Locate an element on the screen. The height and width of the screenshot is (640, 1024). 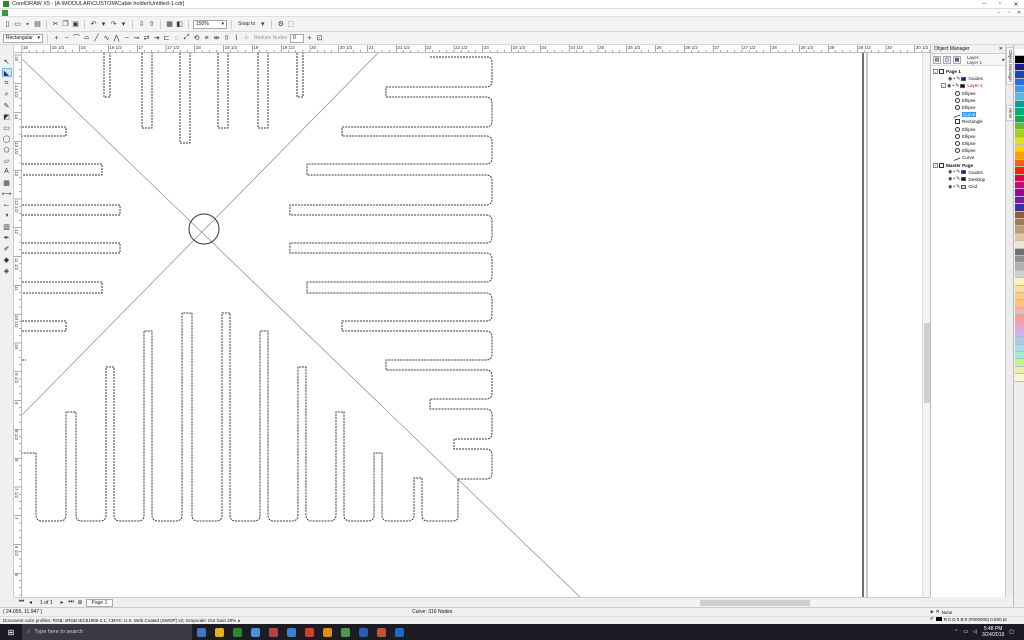
horizontal-scrollbar-thumb is located at coordinates (755, 602).